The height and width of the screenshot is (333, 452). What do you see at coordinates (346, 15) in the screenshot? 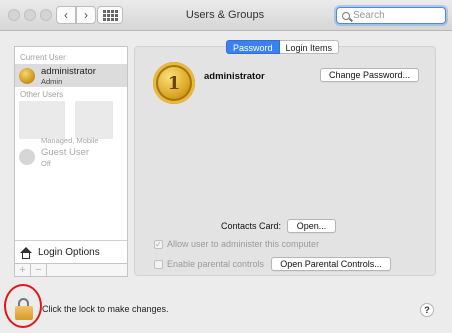
I see `search-icon` at bounding box center [346, 15].